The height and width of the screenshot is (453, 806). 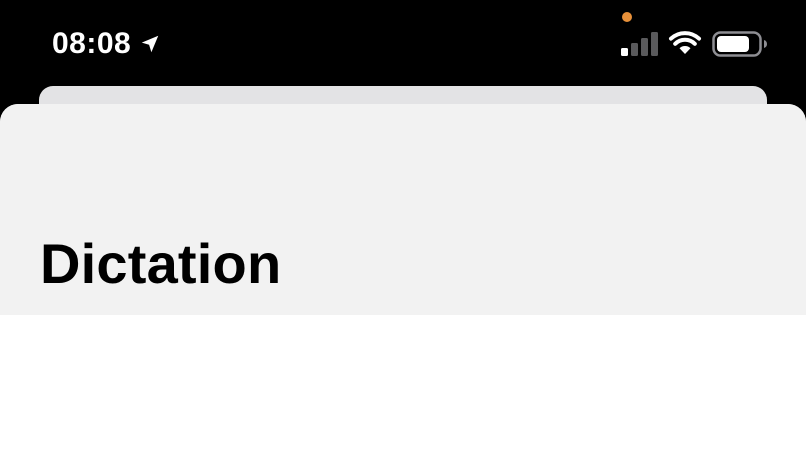 I want to click on privacy-indicator-dot, so click(x=627, y=17).